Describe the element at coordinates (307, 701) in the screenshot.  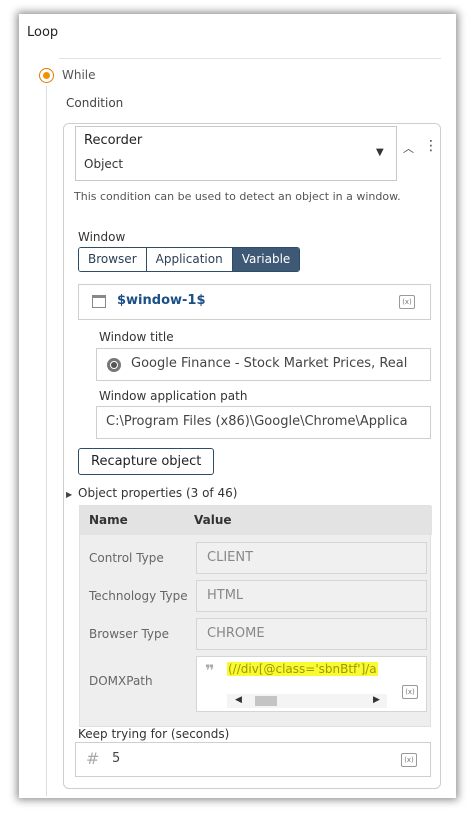
I see `horizontal-scrollbar: ◀ ▶` at that location.